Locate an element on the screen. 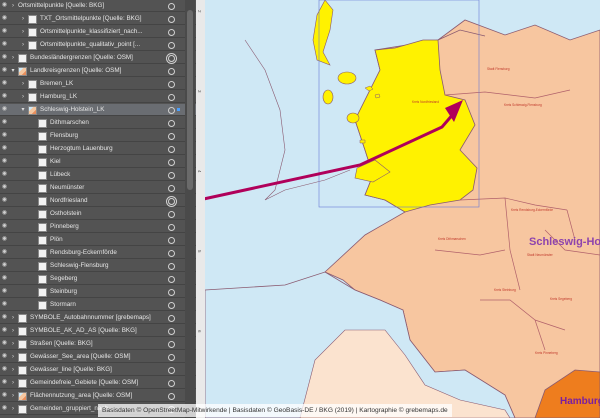  layer-row: ◉ Kiel is located at coordinates (98, 162).